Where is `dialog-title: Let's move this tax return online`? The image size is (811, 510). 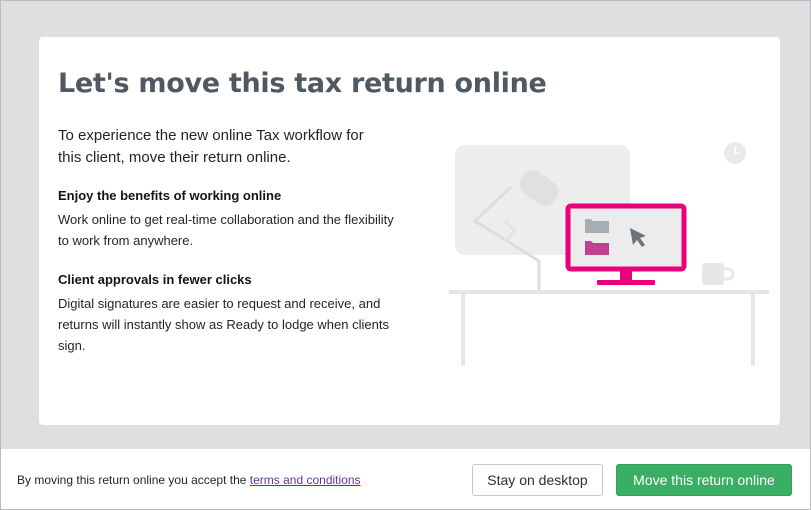
dialog-title: Let's move this tax return online is located at coordinates (302, 83).